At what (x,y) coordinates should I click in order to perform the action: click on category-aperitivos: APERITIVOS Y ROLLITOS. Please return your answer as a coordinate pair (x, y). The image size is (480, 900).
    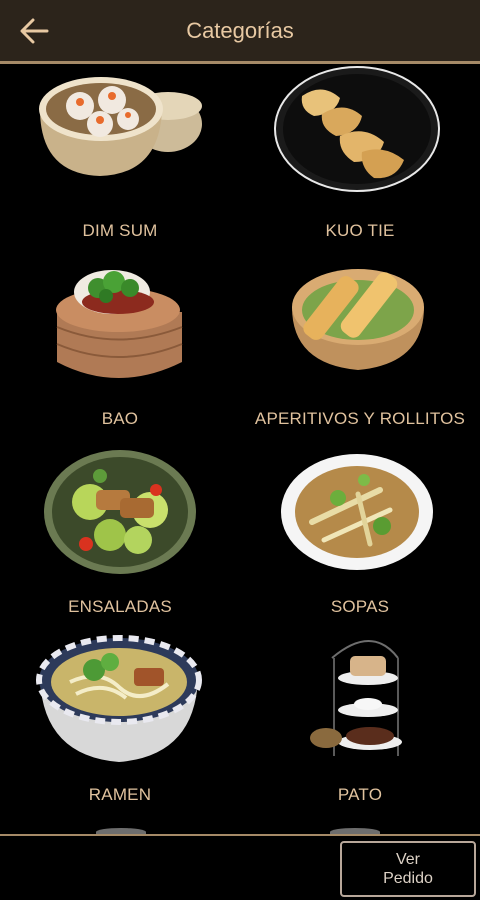
    Looking at the image, I should click on (360, 346).